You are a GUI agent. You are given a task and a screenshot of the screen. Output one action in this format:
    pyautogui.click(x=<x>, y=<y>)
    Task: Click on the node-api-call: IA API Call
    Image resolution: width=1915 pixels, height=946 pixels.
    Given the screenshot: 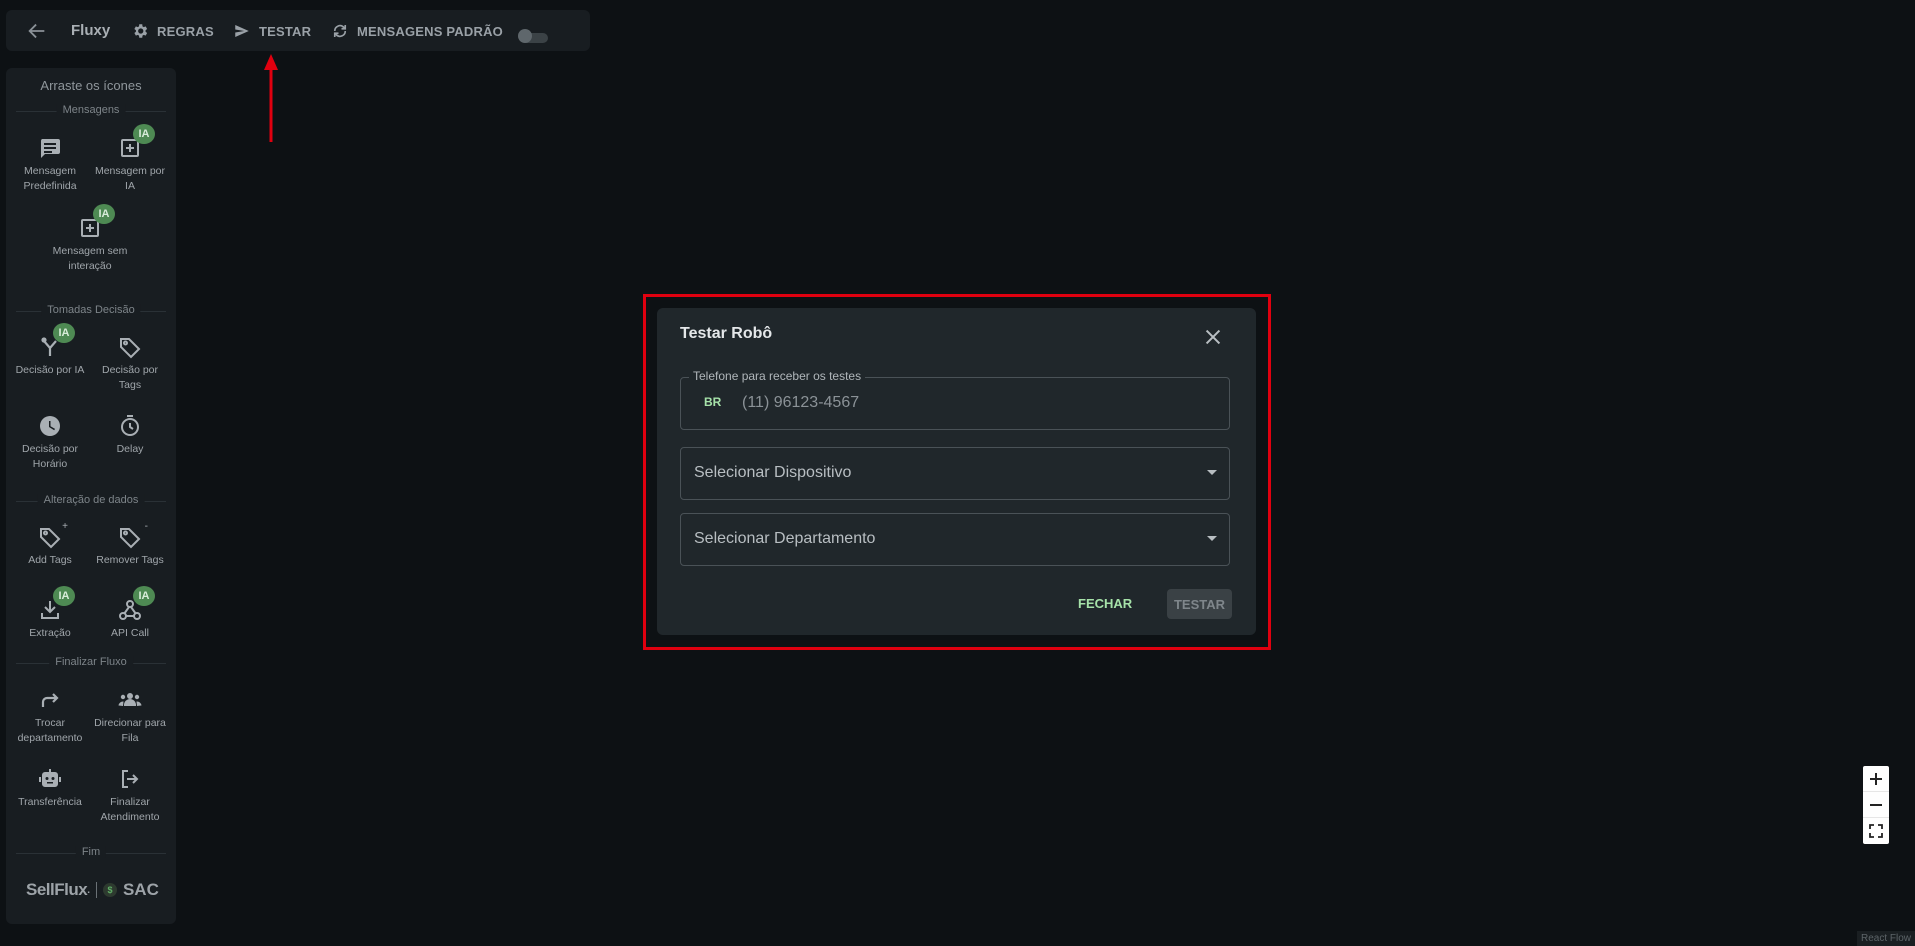 What is the action you would take?
    pyautogui.click(x=130, y=613)
    